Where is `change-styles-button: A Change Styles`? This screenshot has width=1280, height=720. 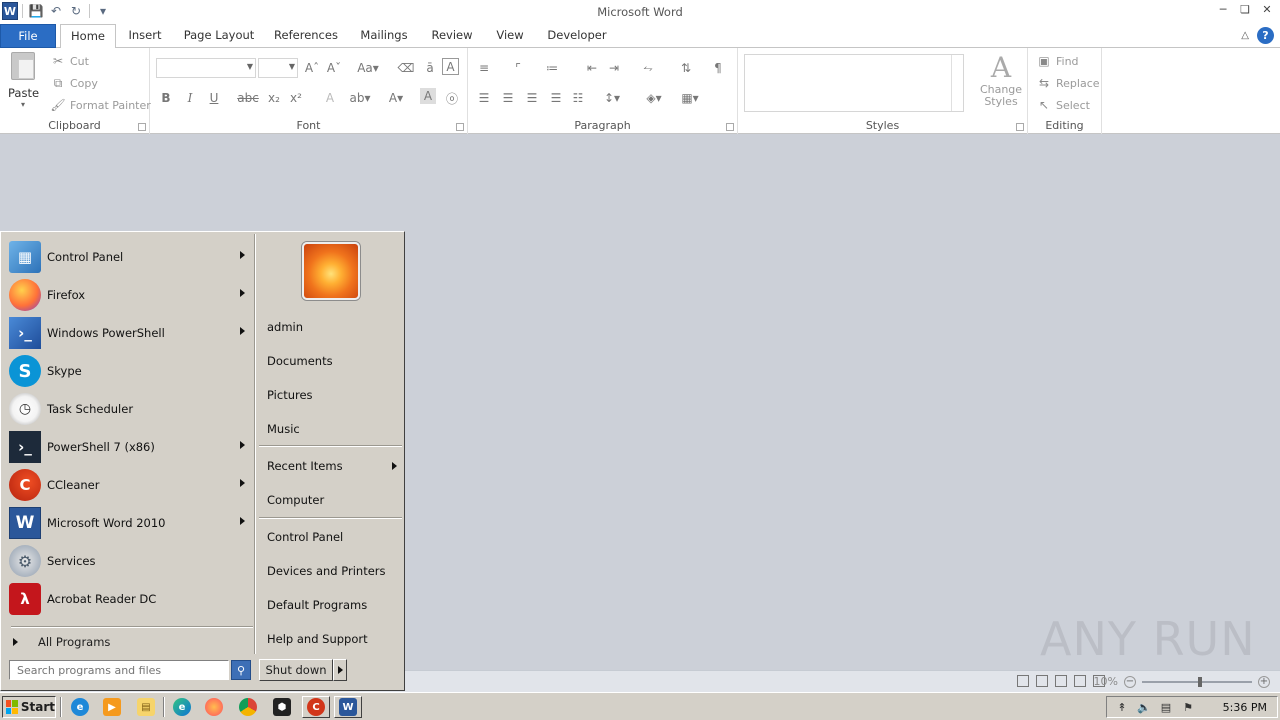 change-styles-button: A Change Styles is located at coordinates (1001, 80).